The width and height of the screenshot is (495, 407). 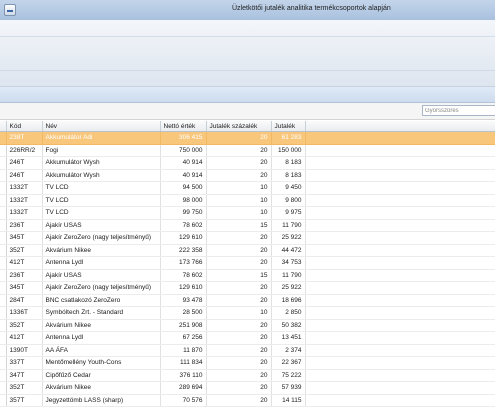 I want to click on cell-jutalek: 14 115, so click(x=288, y=400).